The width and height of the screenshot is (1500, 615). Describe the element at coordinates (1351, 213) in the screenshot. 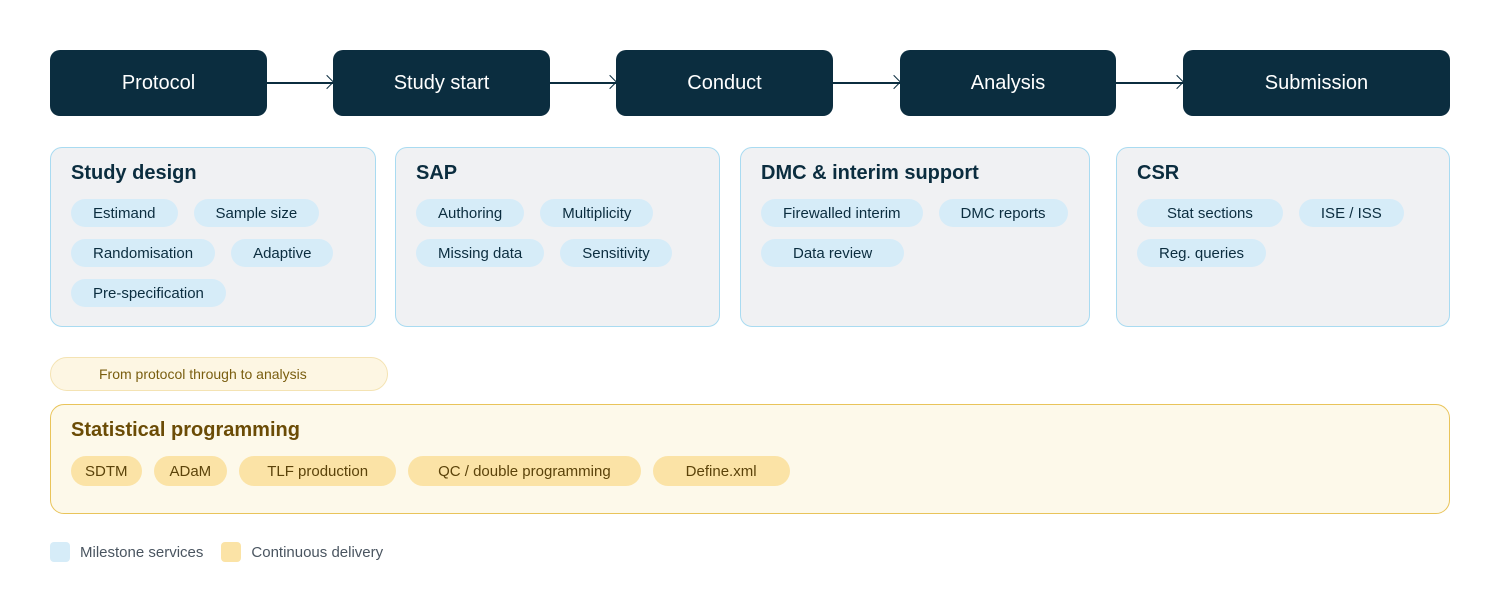

I see `service-pill: ISE / ISS` at that location.